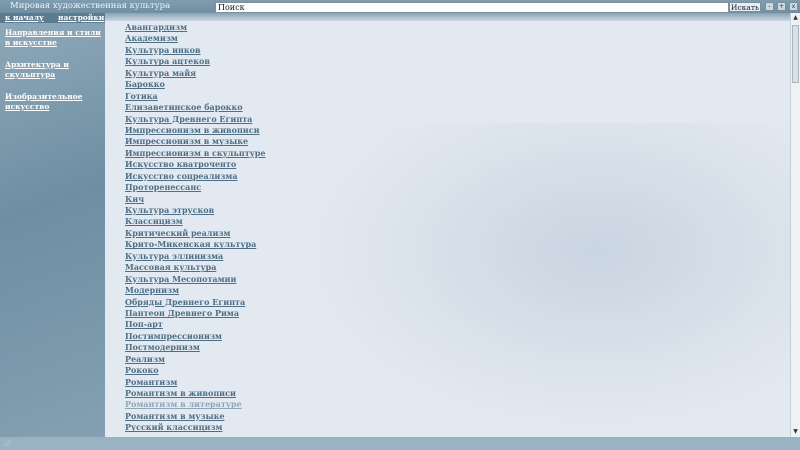 This screenshot has height=450, width=800. Describe the element at coordinates (195, 290) in the screenshot. I see `style-link: Модернизм` at that location.